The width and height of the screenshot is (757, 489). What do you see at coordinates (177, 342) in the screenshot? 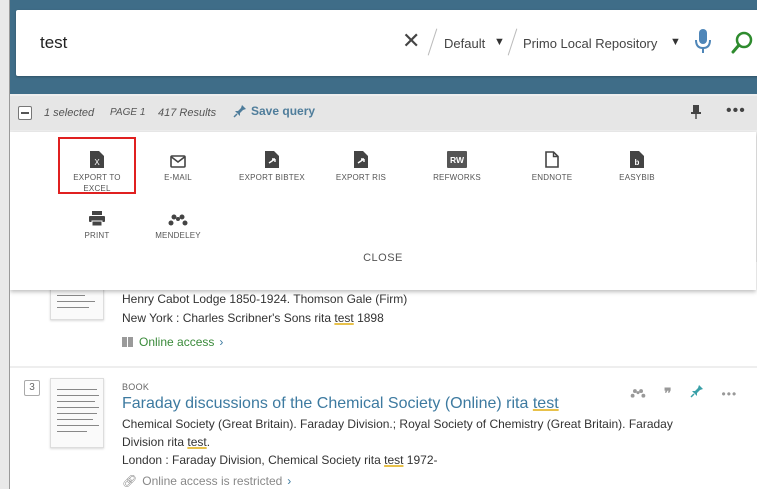
I see `availability-label: Online access` at bounding box center [177, 342].